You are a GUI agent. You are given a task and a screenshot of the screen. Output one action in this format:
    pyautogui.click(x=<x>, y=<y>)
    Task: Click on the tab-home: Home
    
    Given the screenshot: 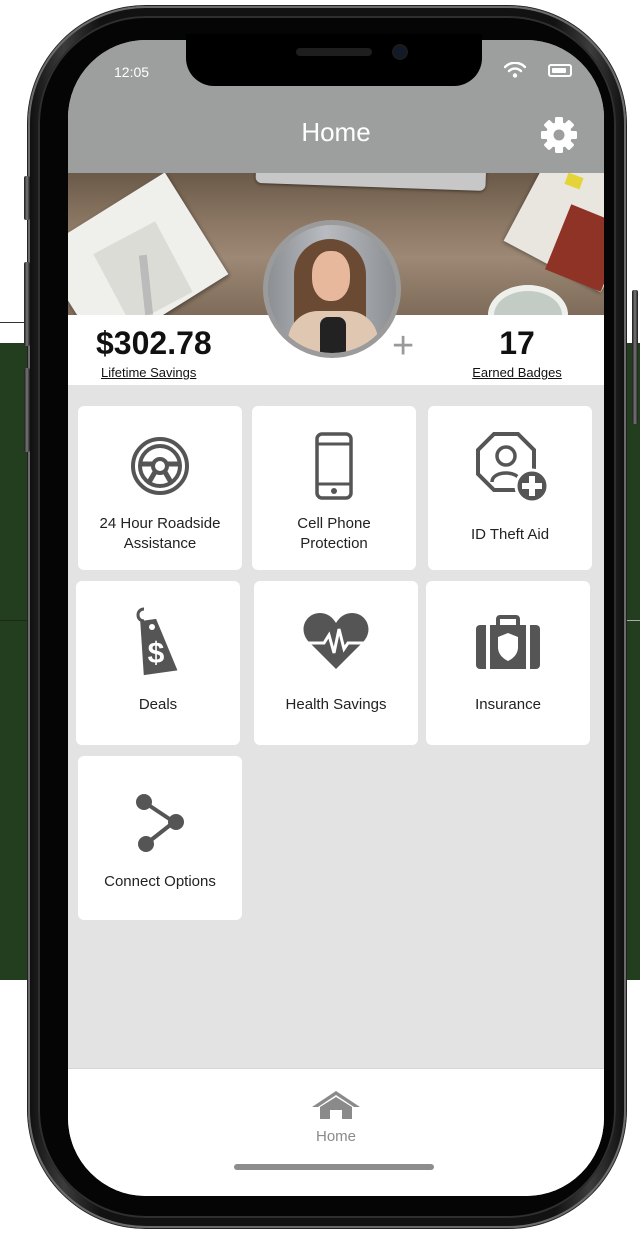 What is the action you would take?
    pyautogui.click(x=336, y=1136)
    